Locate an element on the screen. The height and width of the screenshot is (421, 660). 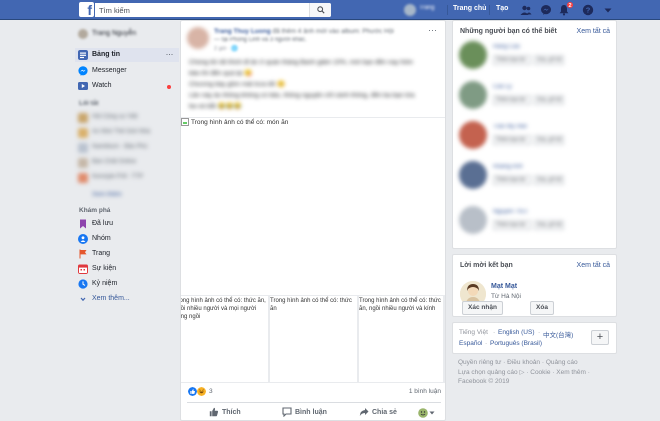
reaction-audience-selector is located at coordinates (426, 413).